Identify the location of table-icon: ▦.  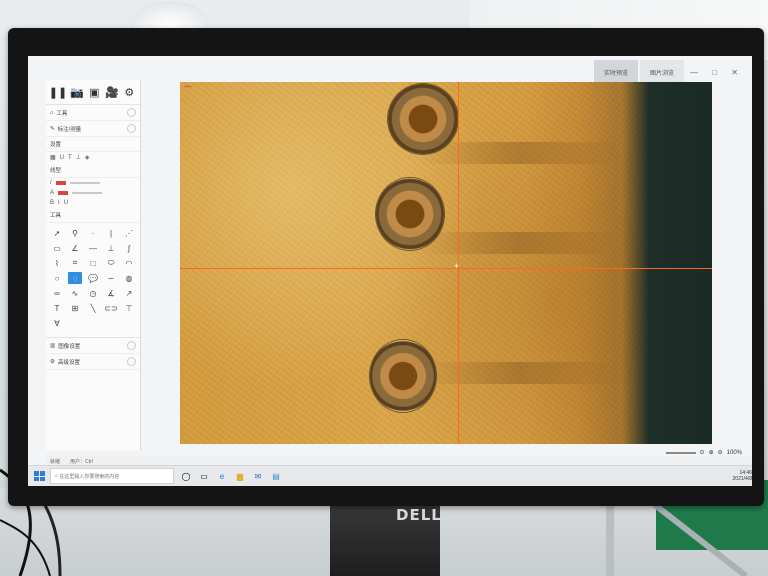
(53, 157).